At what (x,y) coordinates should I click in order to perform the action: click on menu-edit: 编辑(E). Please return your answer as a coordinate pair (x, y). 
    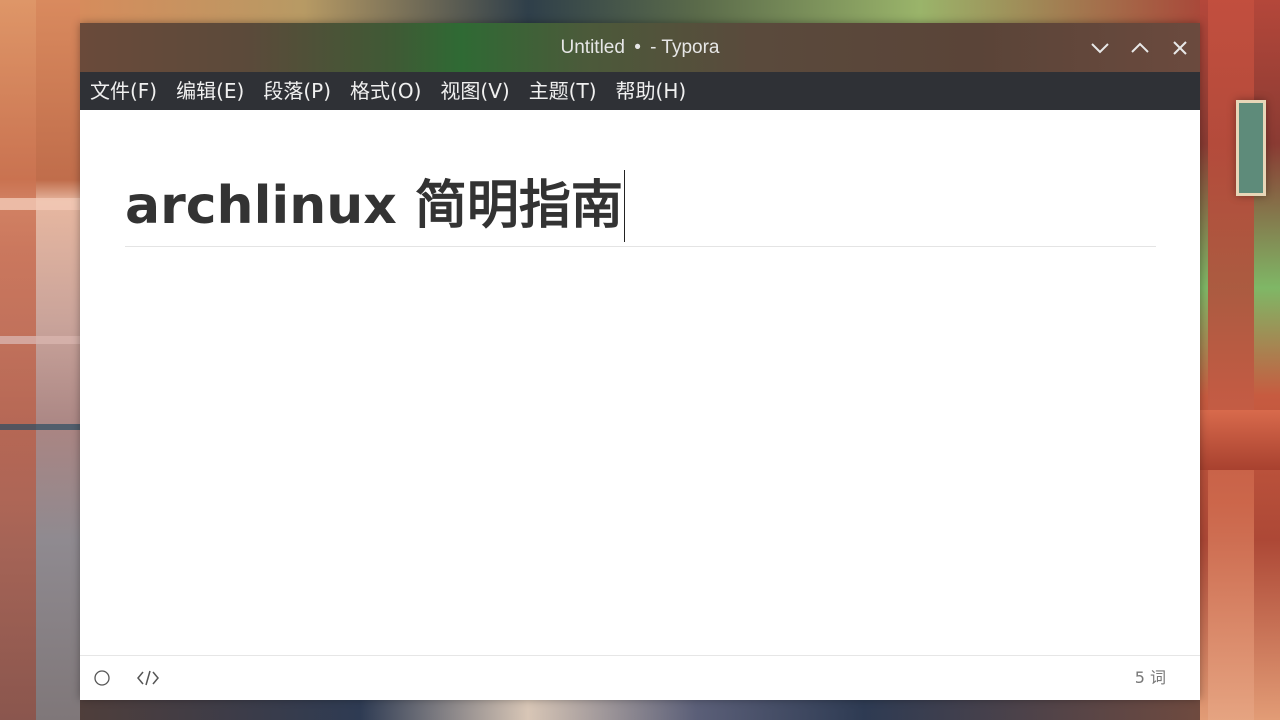
    Looking at the image, I should click on (209, 91).